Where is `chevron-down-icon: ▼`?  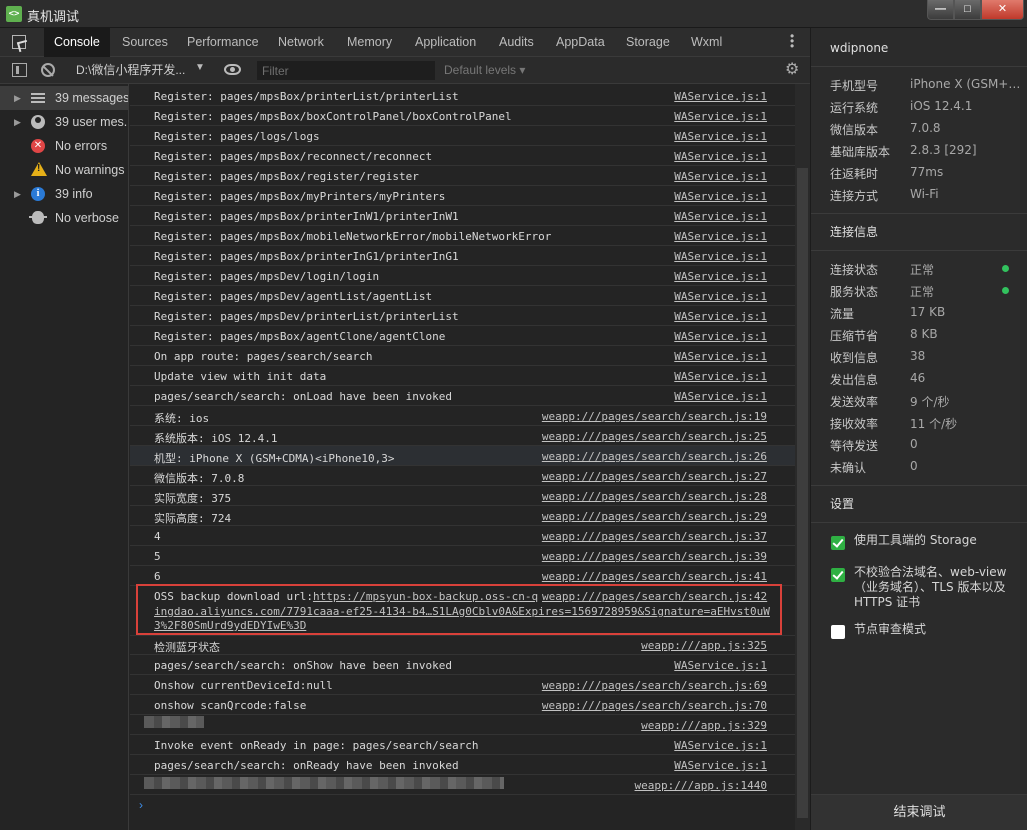
chevron-down-icon: ▼ is located at coordinates (200, 67).